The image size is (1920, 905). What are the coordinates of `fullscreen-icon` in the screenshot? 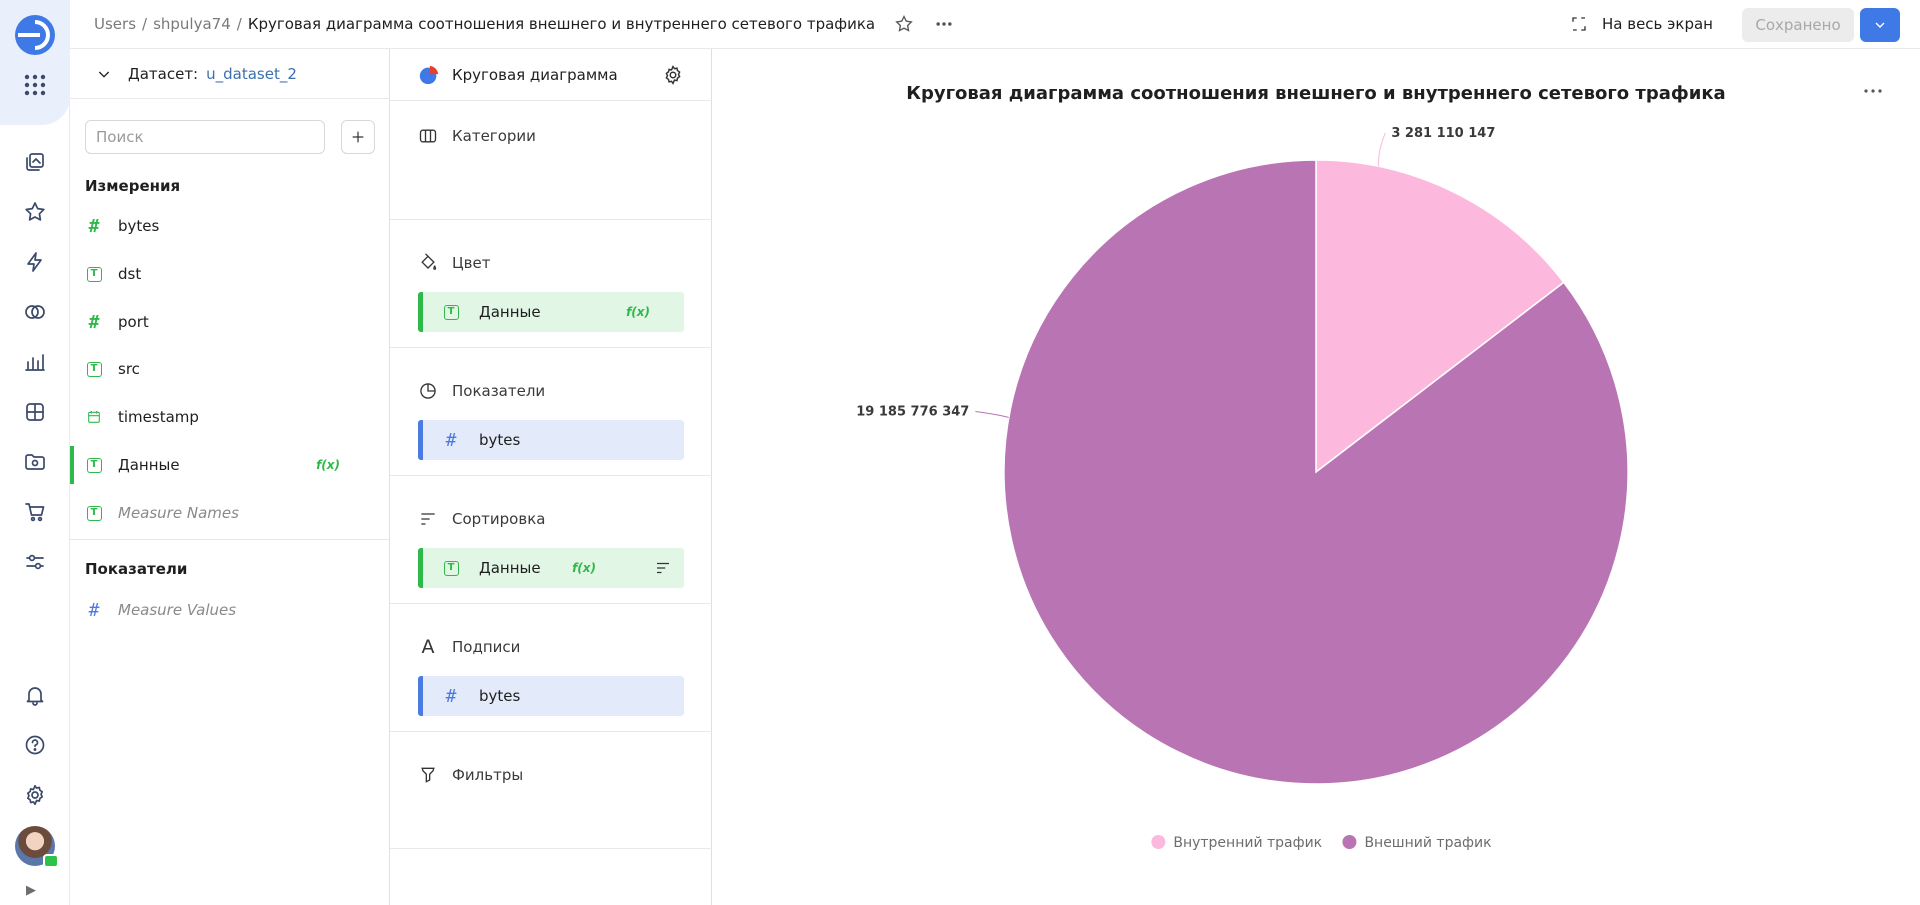 It's located at (1579, 24).